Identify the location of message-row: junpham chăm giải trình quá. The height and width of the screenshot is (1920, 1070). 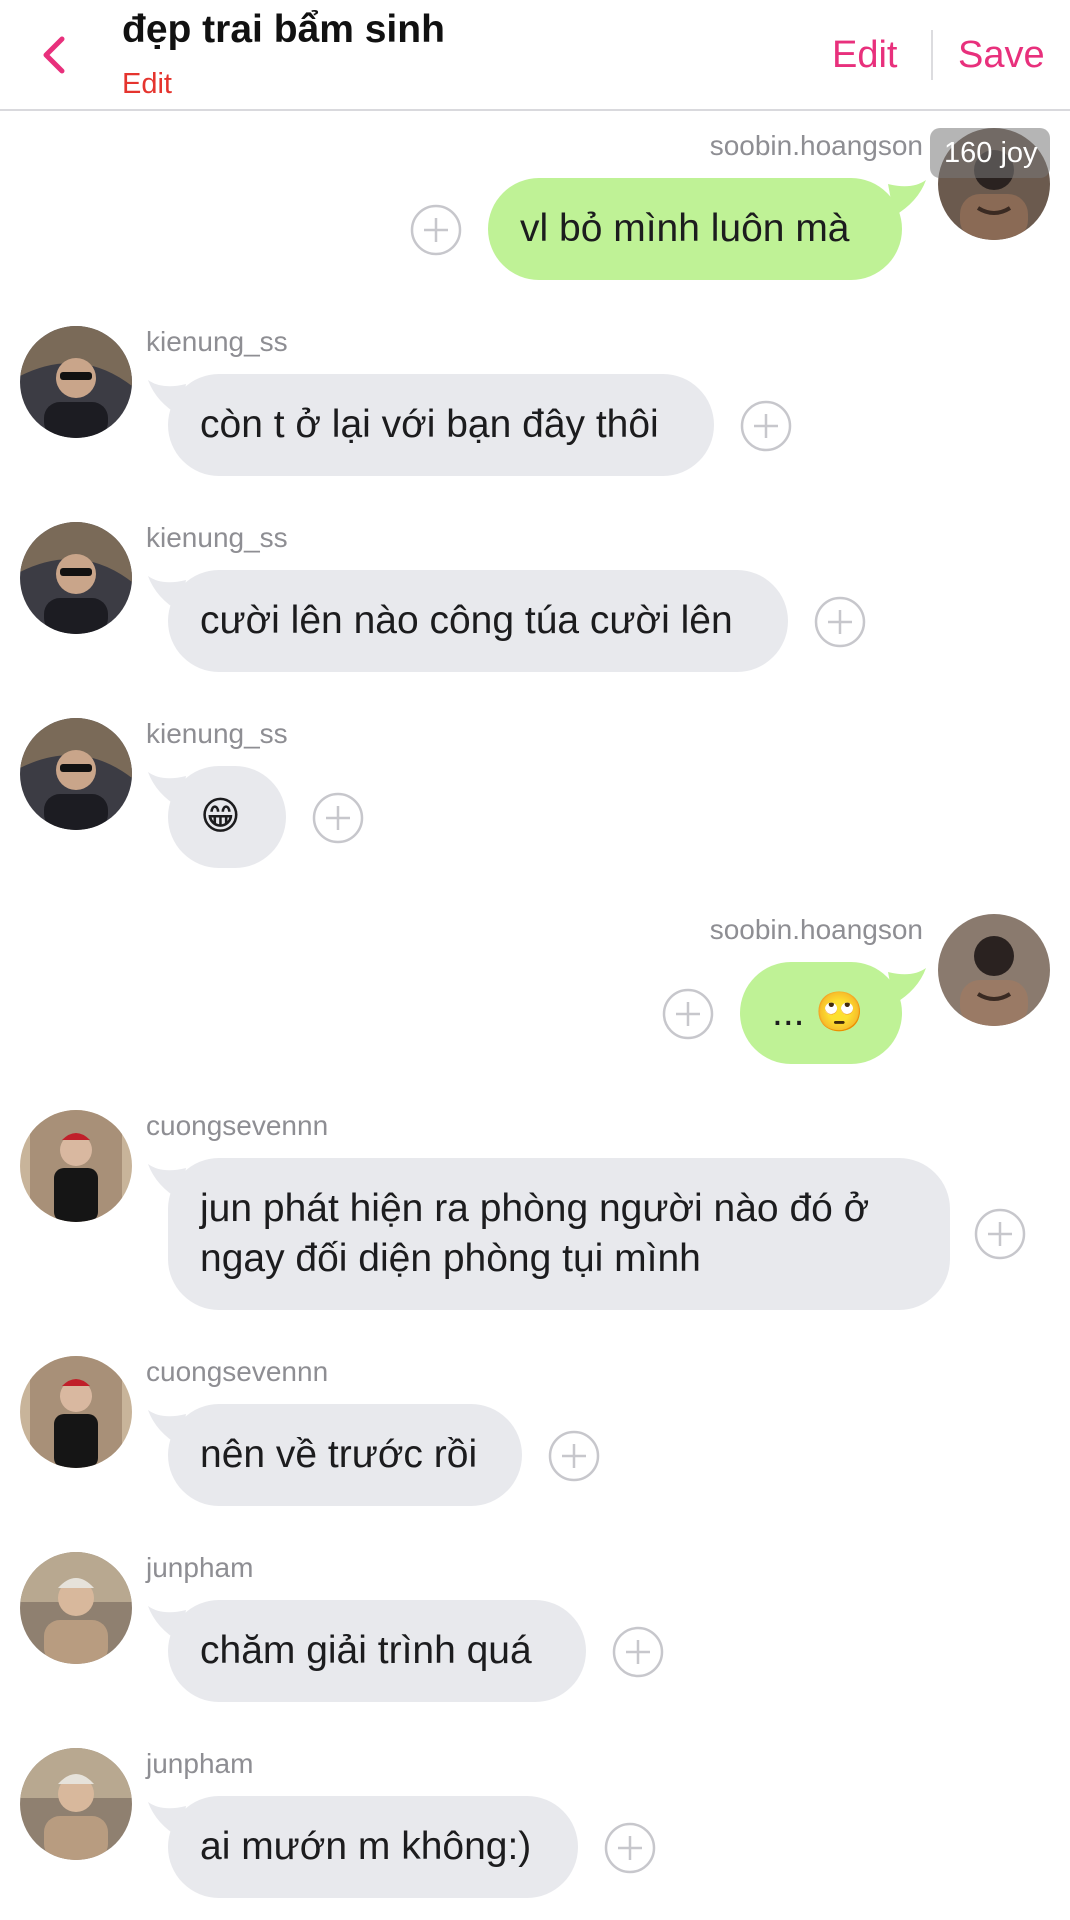
(535, 1626).